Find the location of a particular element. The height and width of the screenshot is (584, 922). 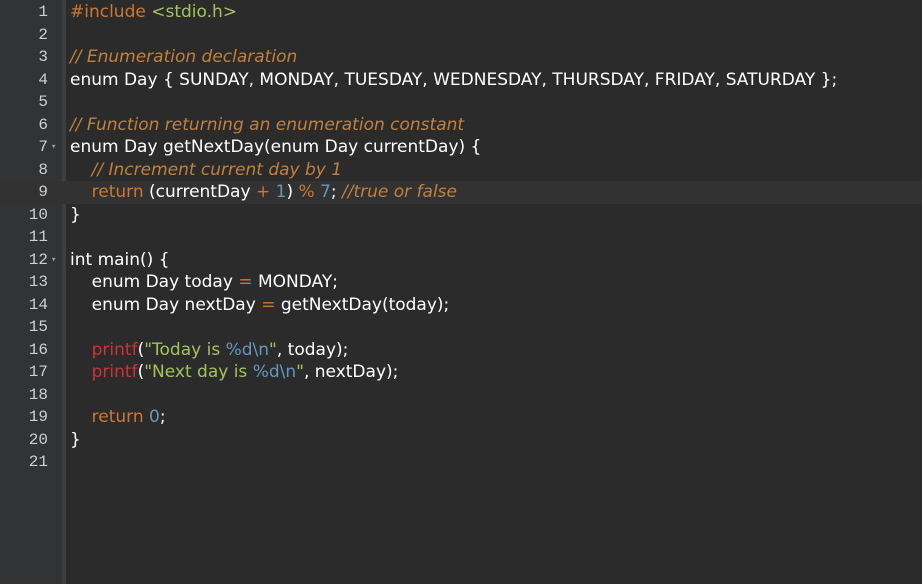

line-number: 19 is located at coordinates (38, 417).